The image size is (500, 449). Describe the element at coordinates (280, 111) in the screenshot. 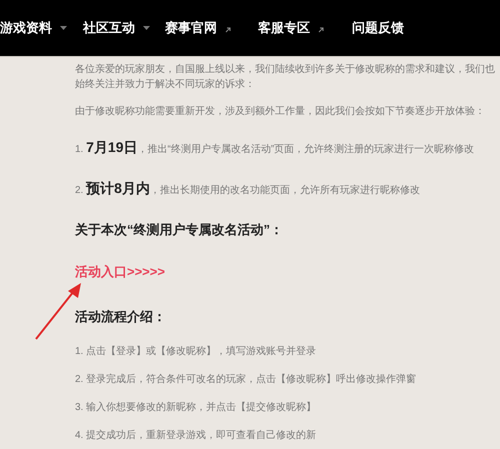

I see `intro-paragraph: 由于修改昵称功能需要重新开发，涉及到额外工作量，因此我们会按如下节奏逐步开放体验：` at that location.